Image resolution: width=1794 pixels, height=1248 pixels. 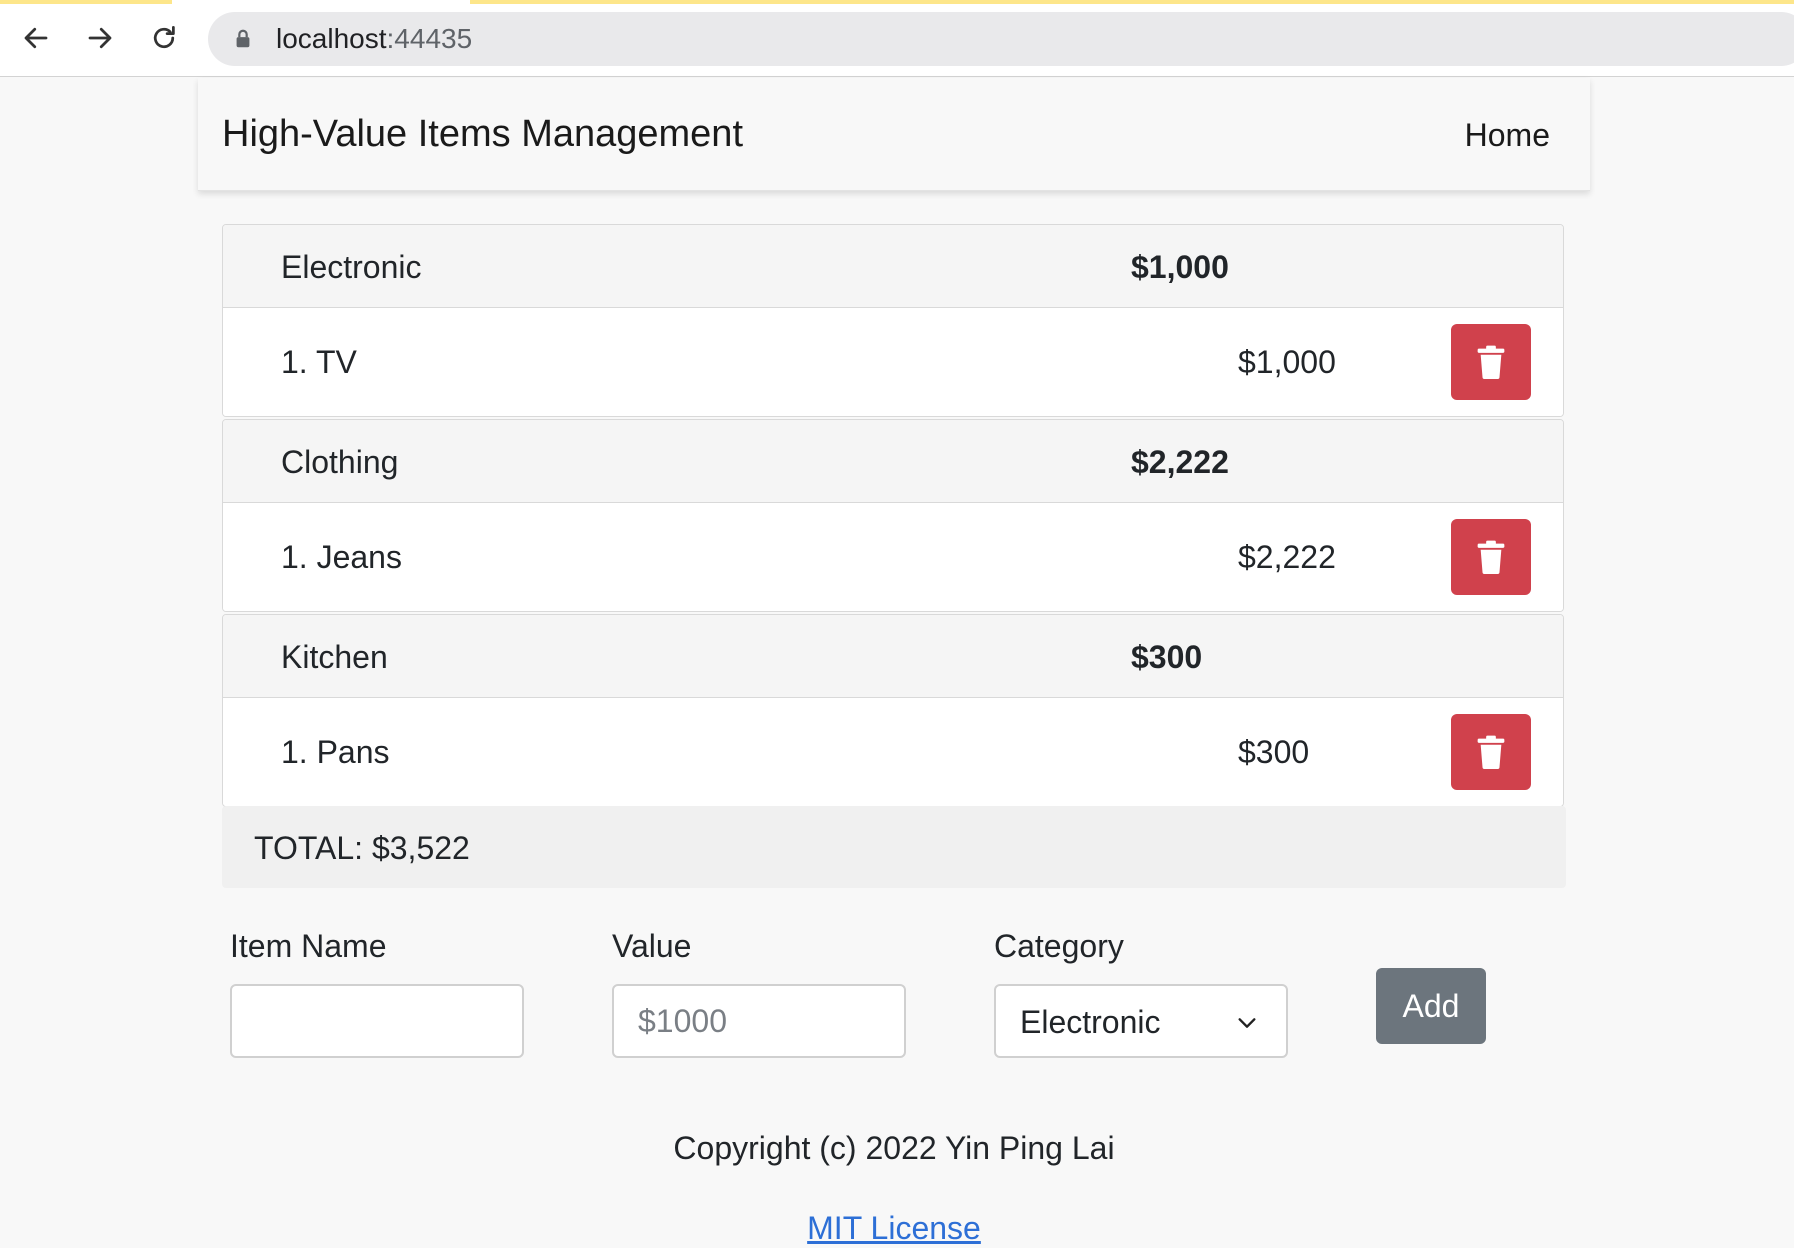 What do you see at coordinates (319, 362) in the screenshot?
I see `item-name: 1. TV` at bounding box center [319, 362].